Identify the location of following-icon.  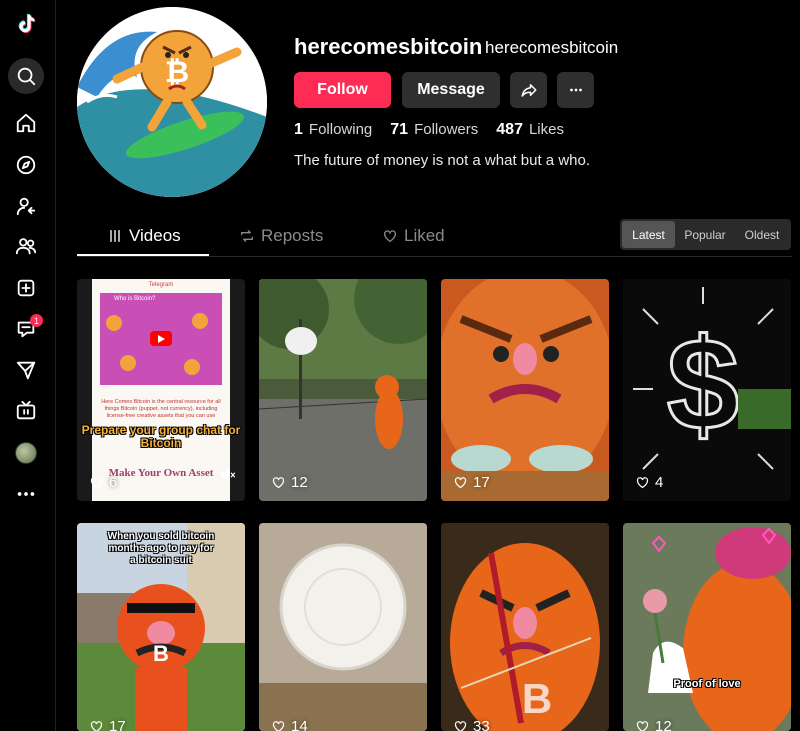
(26, 206).